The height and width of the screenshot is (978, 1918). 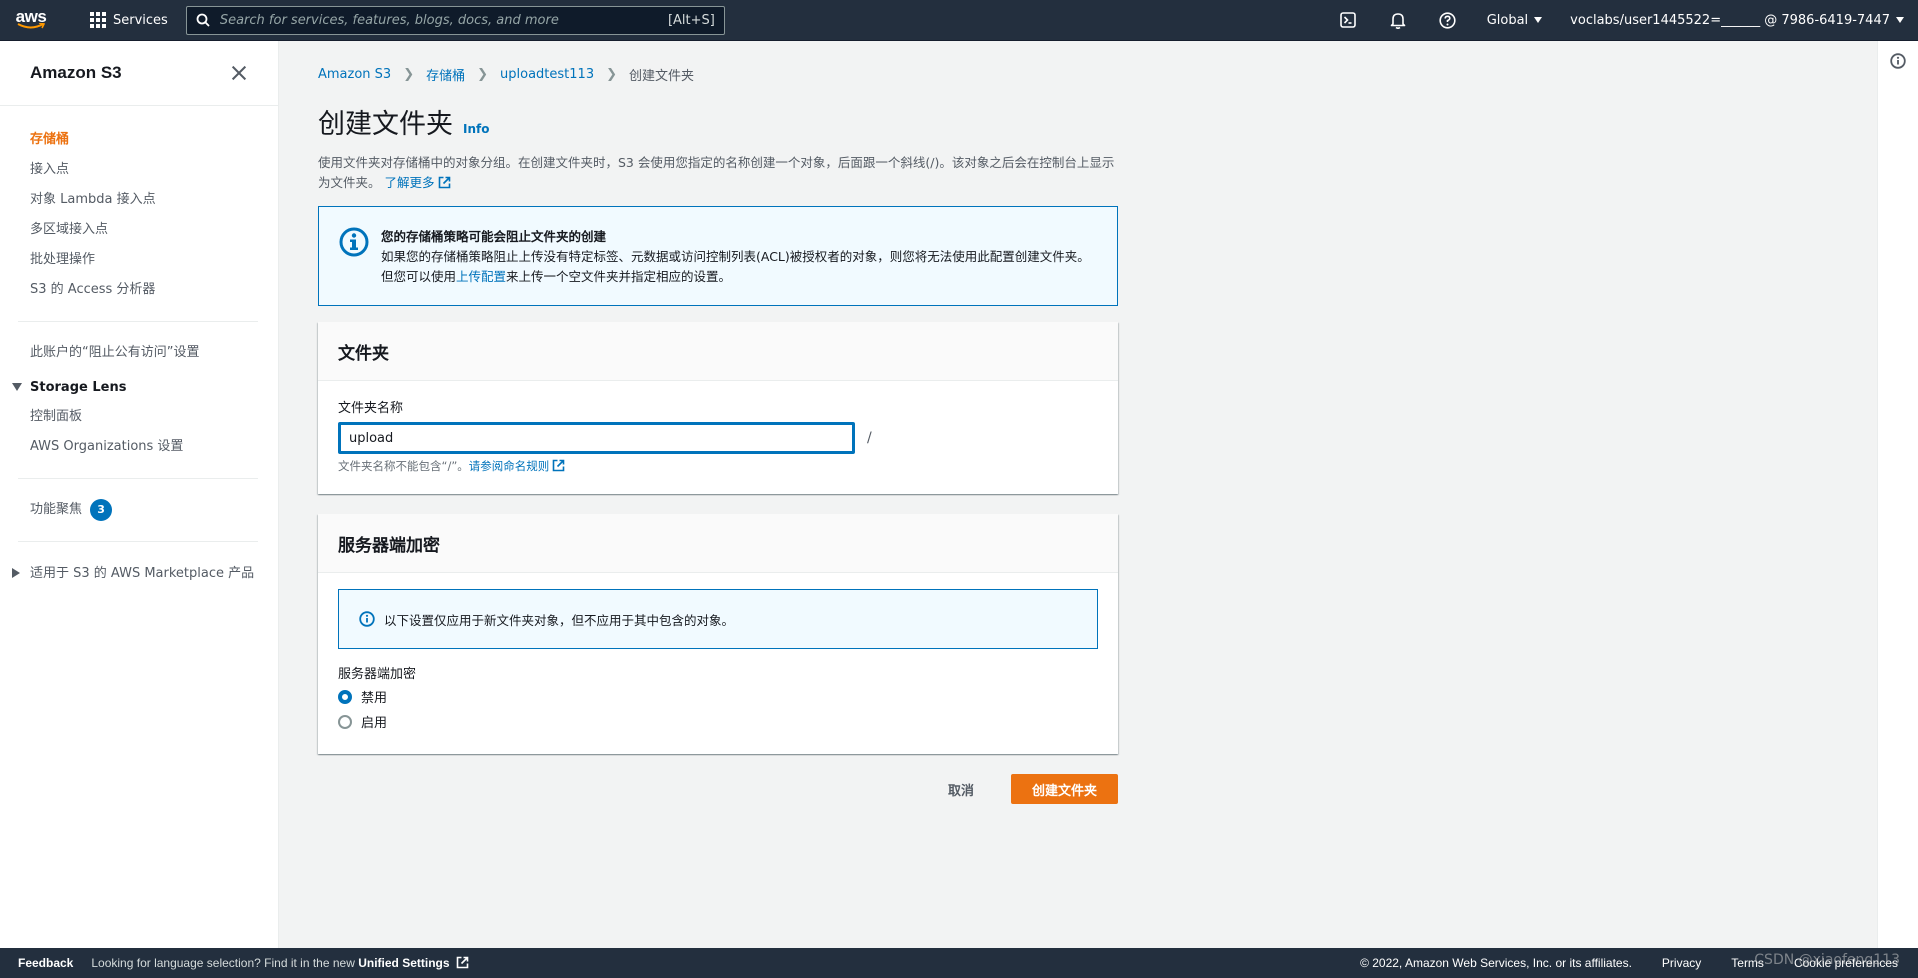 What do you see at coordinates (1348, 20) in the screenshot?
I see `cloudshell-icon` at bounding box center [1348, 20].